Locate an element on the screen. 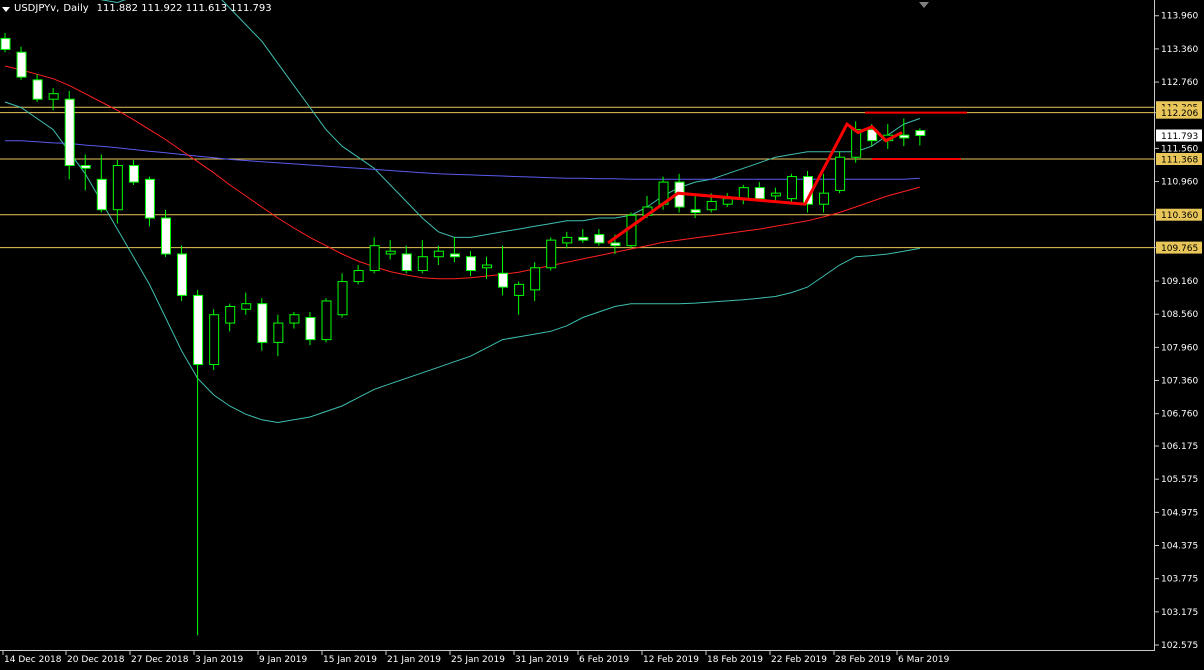 This screenshot has height=670, width=1204. y-tick-label: 103.775 is located at coordinates (1179, 580).